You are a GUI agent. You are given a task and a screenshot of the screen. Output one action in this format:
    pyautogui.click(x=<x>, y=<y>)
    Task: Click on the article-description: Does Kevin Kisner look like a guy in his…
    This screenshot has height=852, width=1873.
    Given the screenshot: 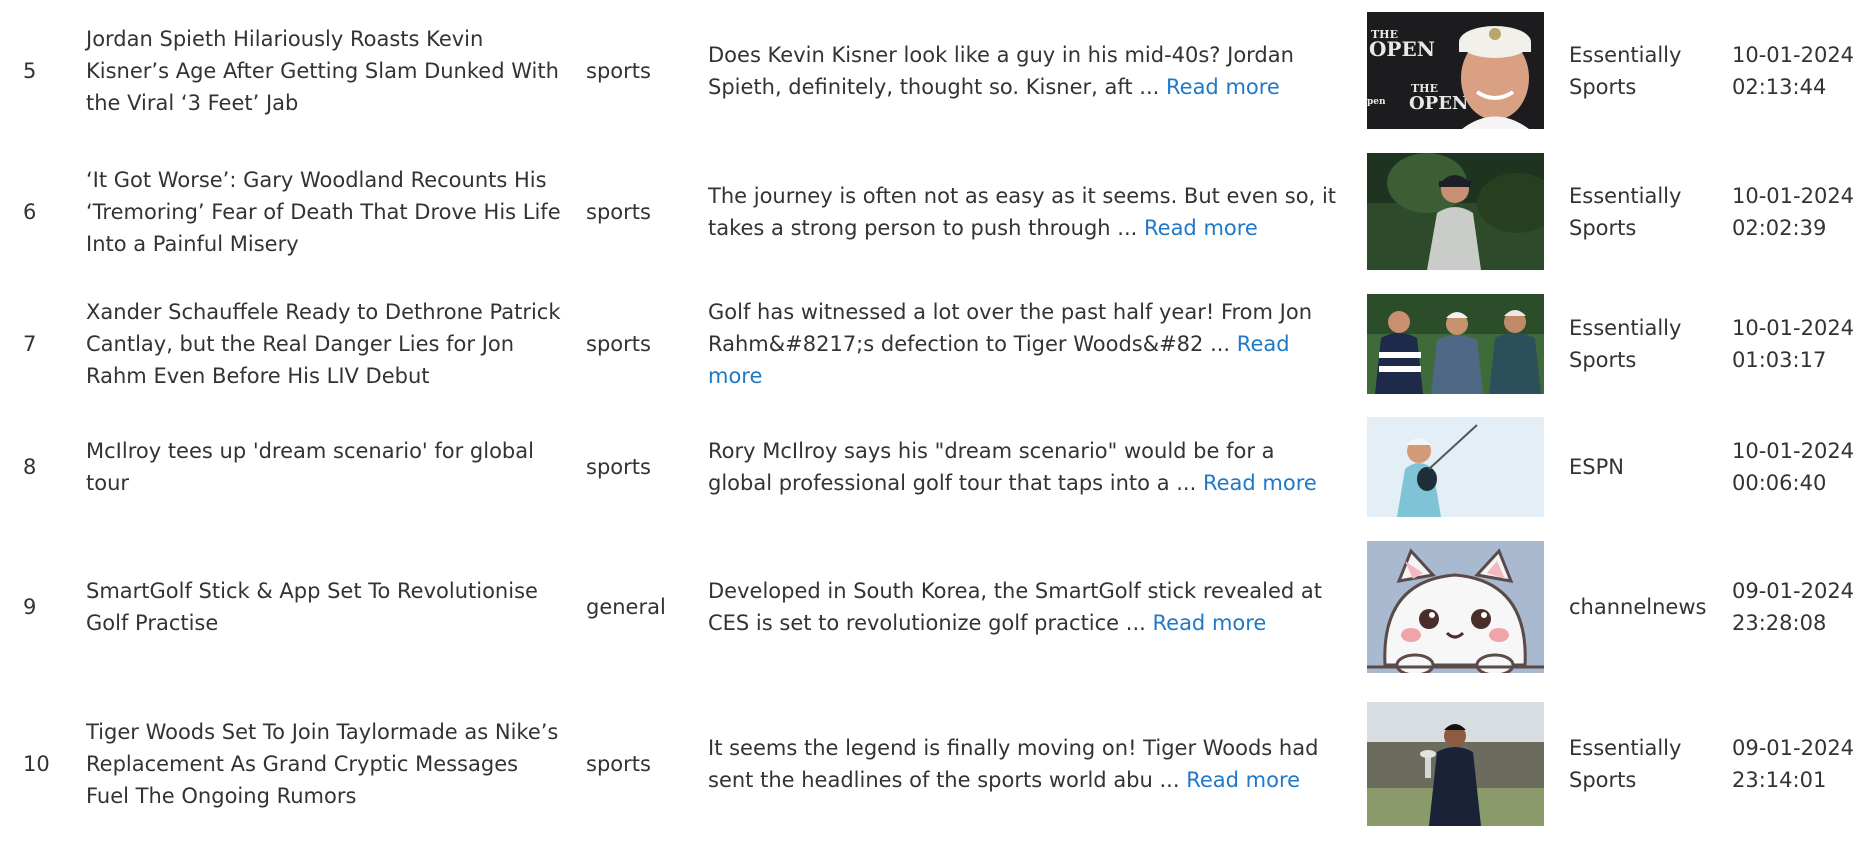 What is the action you would take?
    pyautogui.click(x=1037, y=70)
    